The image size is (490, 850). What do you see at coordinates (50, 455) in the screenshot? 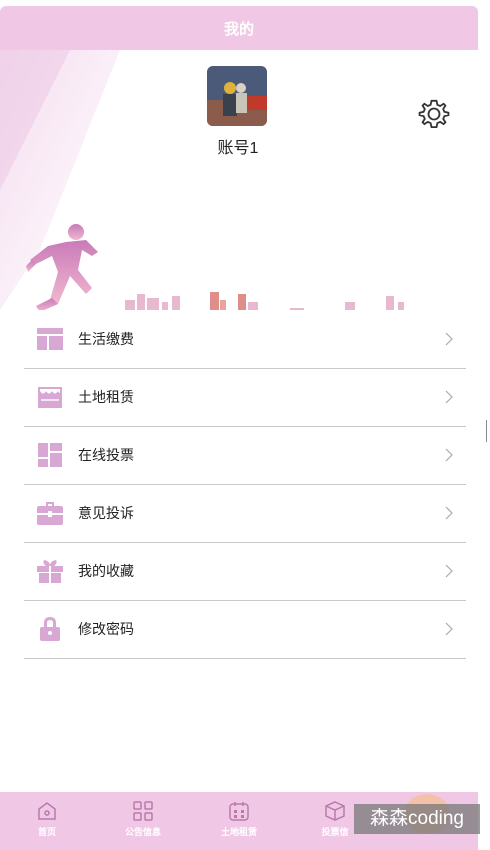
I see `dashboard-icon` at bounding box center [50, 455].